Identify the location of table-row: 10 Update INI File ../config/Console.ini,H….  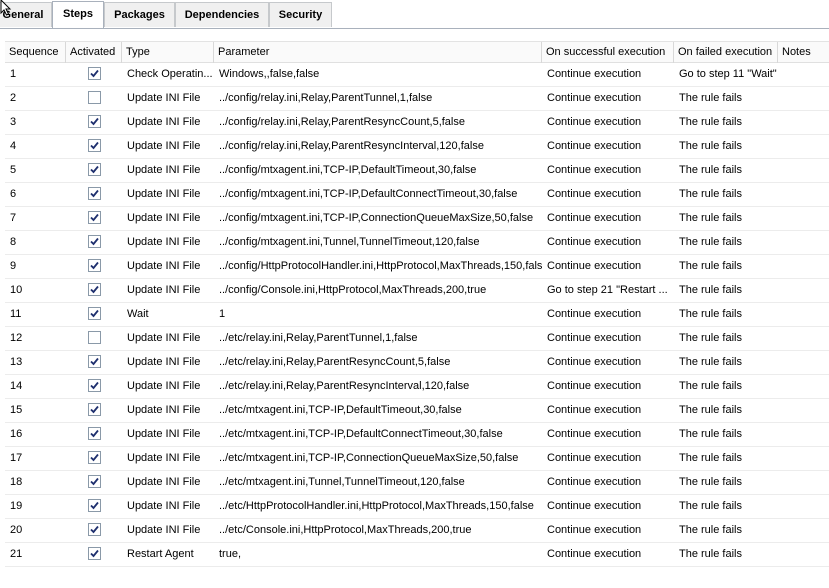
(417, 291).